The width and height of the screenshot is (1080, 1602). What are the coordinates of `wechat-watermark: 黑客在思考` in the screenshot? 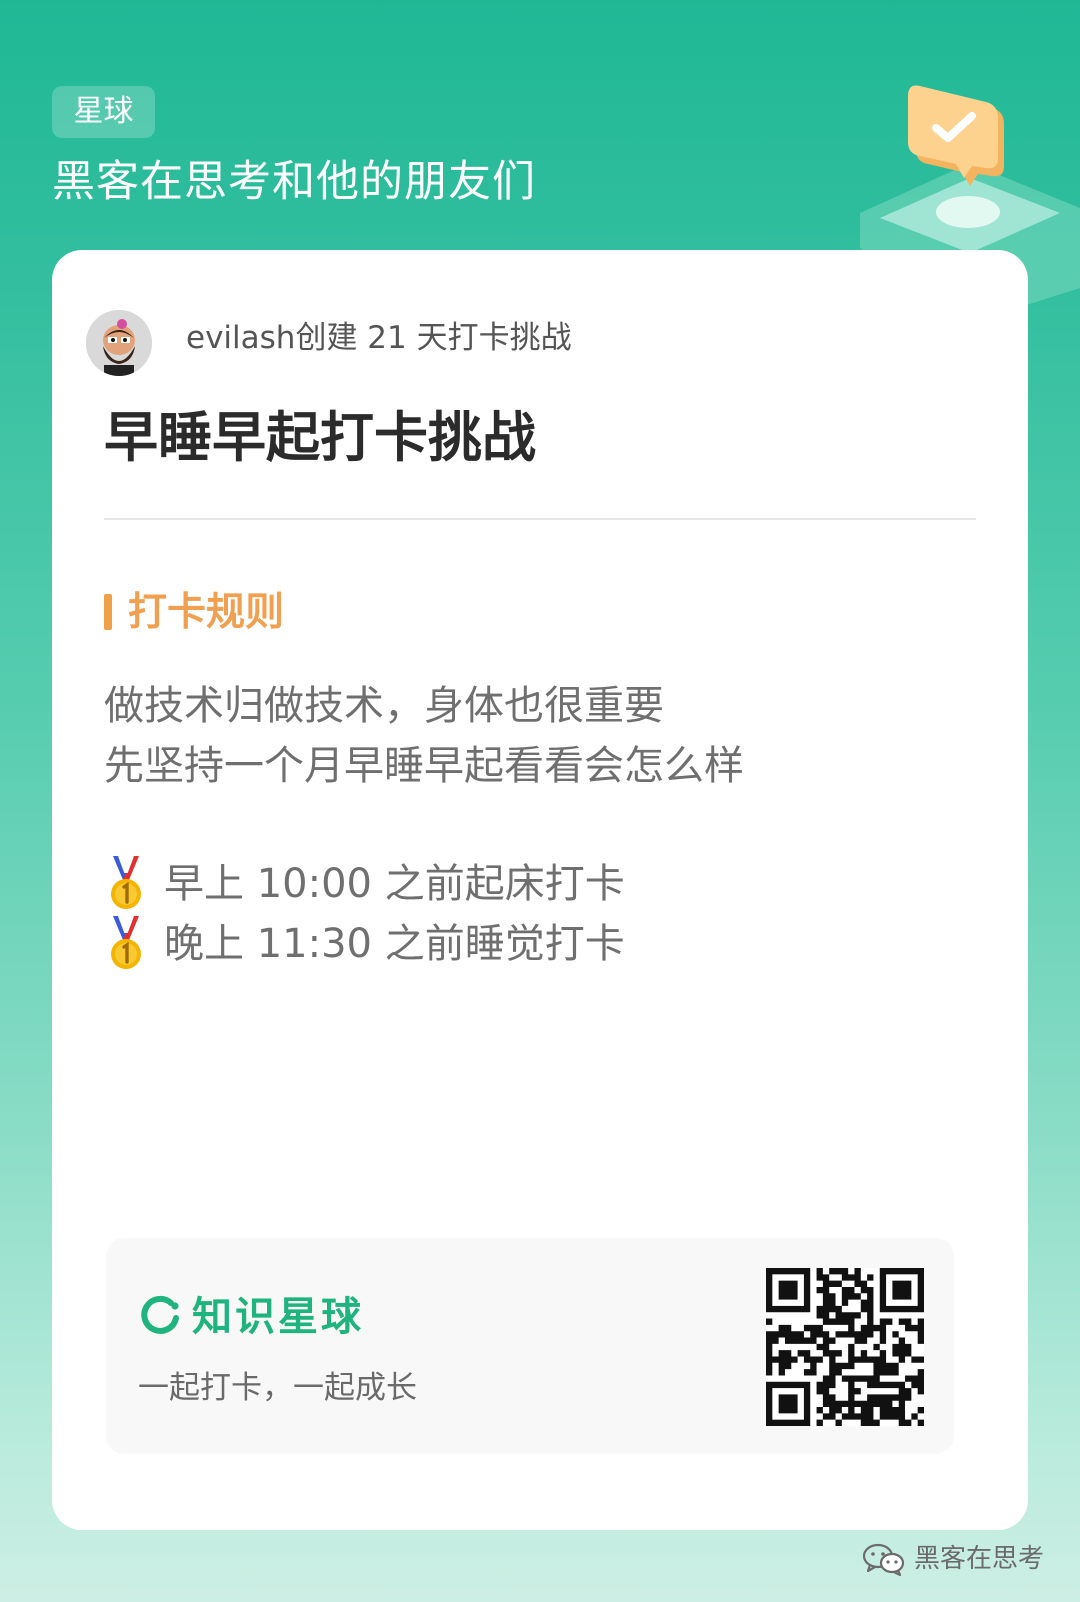 It's located at (953, 1559).